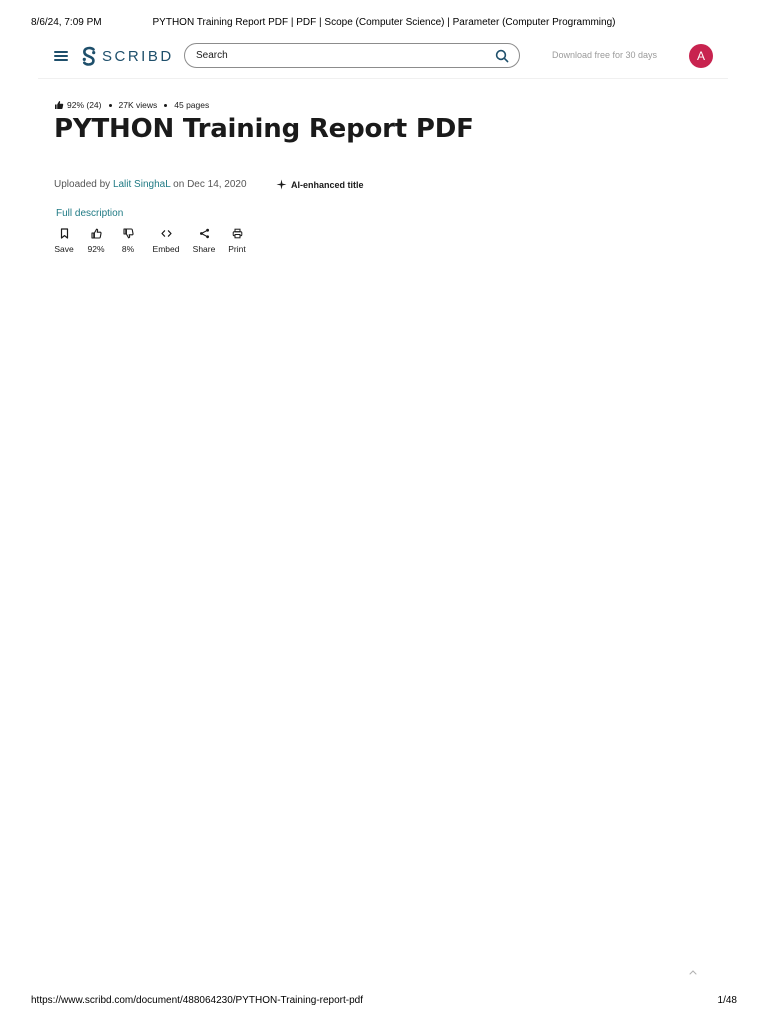 The width and height of the screenshot is (768, 1024). What do you see at coordinates (204, 233) in the screenshot?
I see `share-icon` at bounding box center [204, 233].